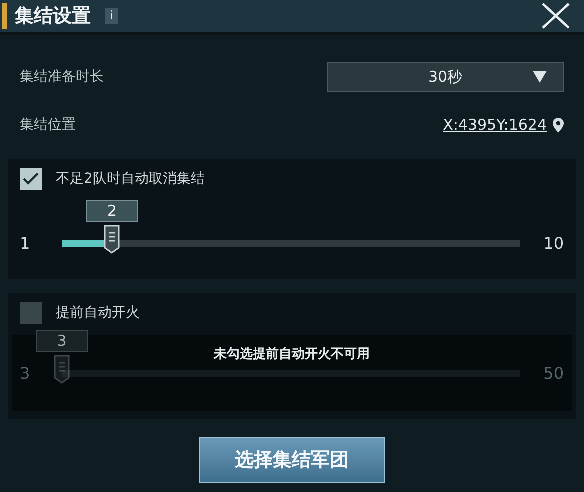 The width and height of the screenshot is (584, 492). I want to click on setting-label: 集结位置, so click(48, 125).